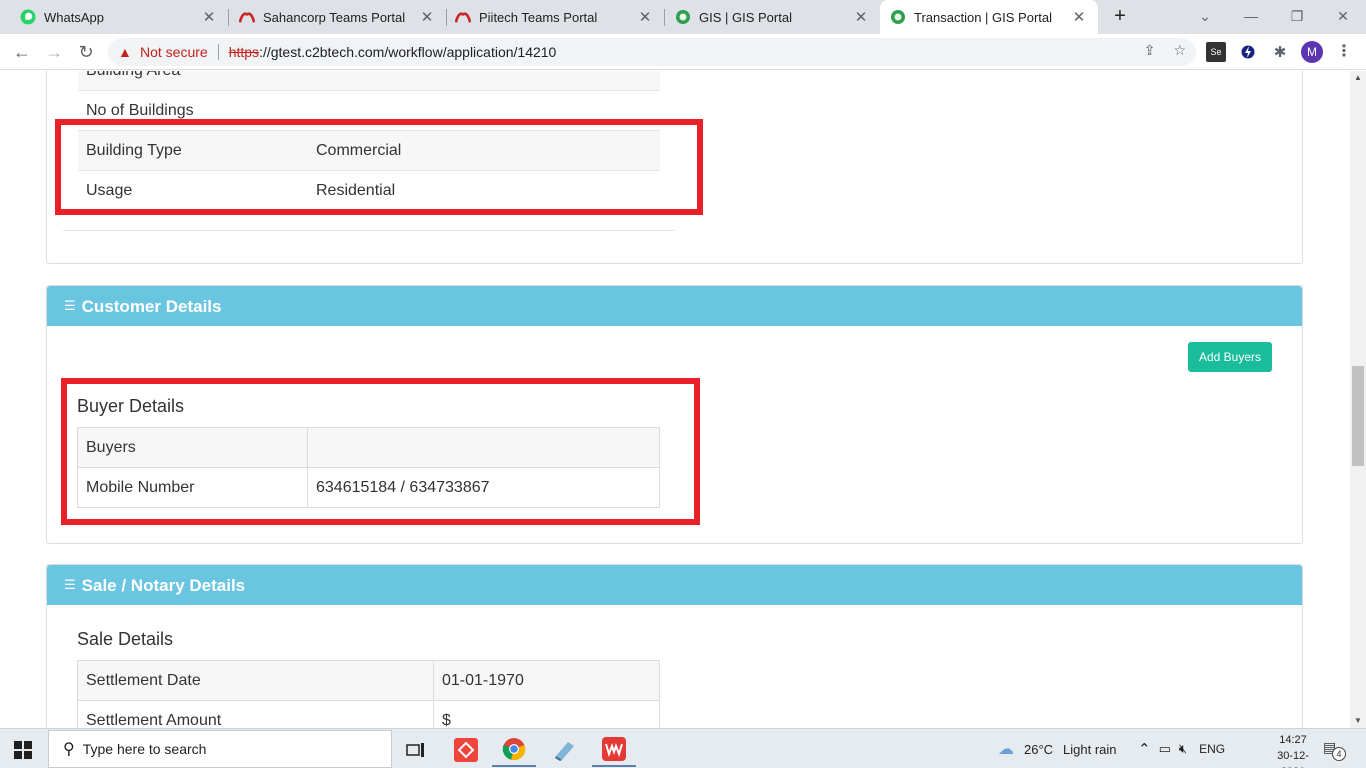 Image resolution: width=1366 pixels, height=768 pixels. Describe the element at coordinates (1006, 749) in the screenshot. I see `rain-cloud-icon: ☁` at that location.